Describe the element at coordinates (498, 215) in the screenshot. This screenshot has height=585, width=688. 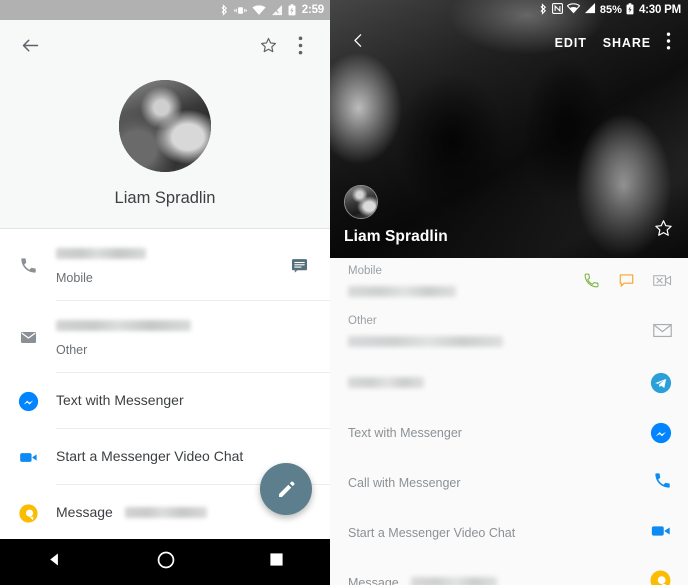
I see `hero-identity: Liam Spradlin` at that location.